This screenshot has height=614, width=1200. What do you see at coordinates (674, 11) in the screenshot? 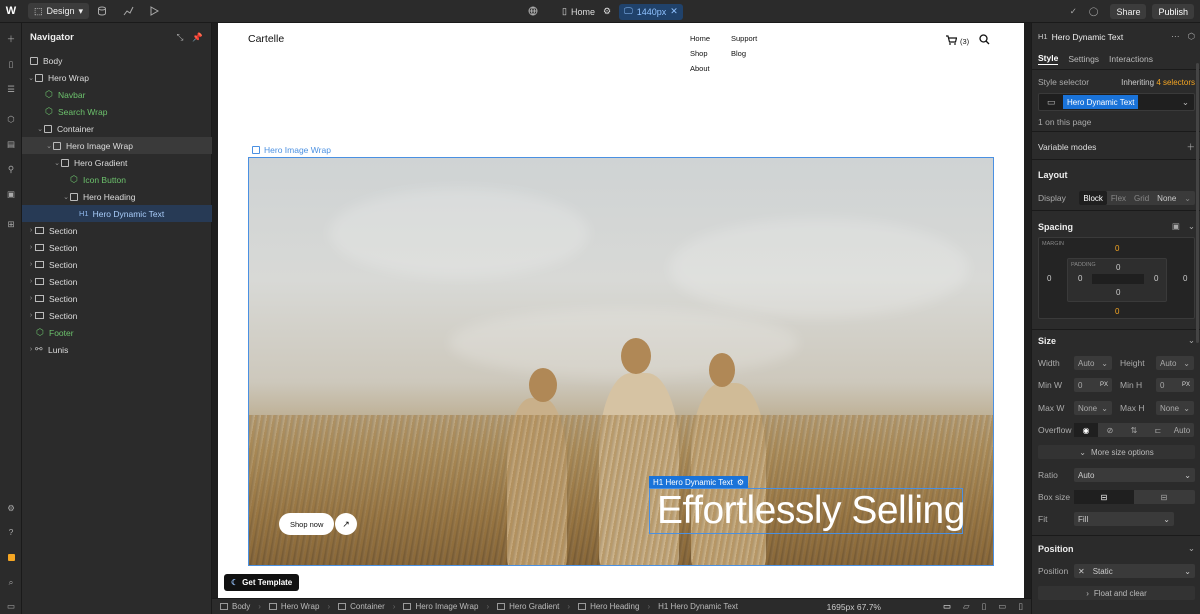
I see `close-icon: ✕` at bounding box center [674, 11].